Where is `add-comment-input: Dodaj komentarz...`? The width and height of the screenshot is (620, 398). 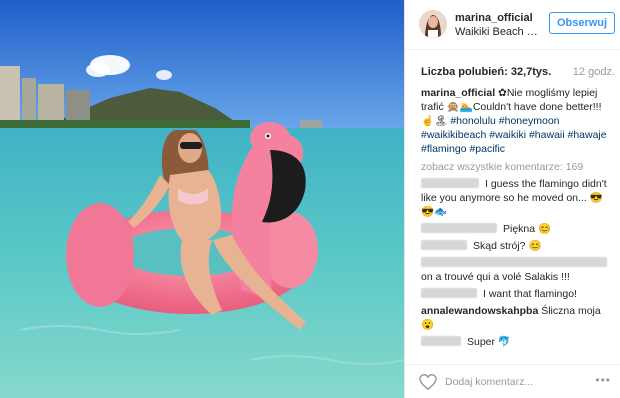 add-comment-input: Dodaj komentarz... is located at coordinates (489, 382).